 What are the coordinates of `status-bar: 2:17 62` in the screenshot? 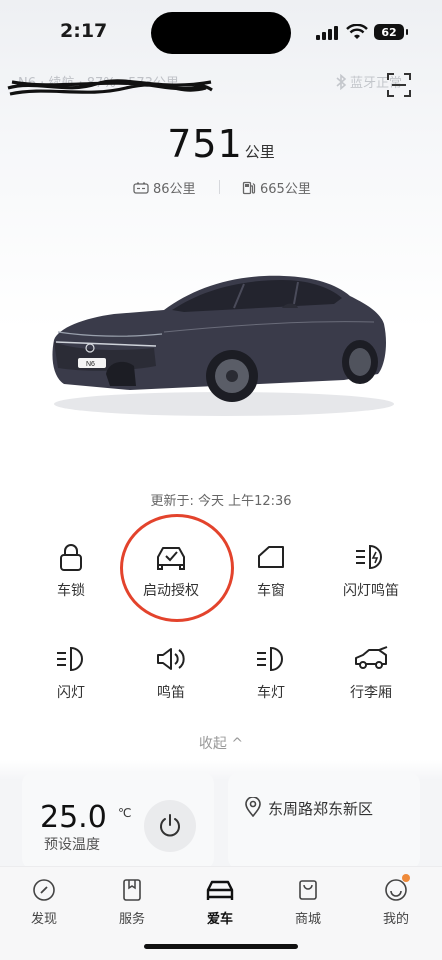 It's located at (221, 31).